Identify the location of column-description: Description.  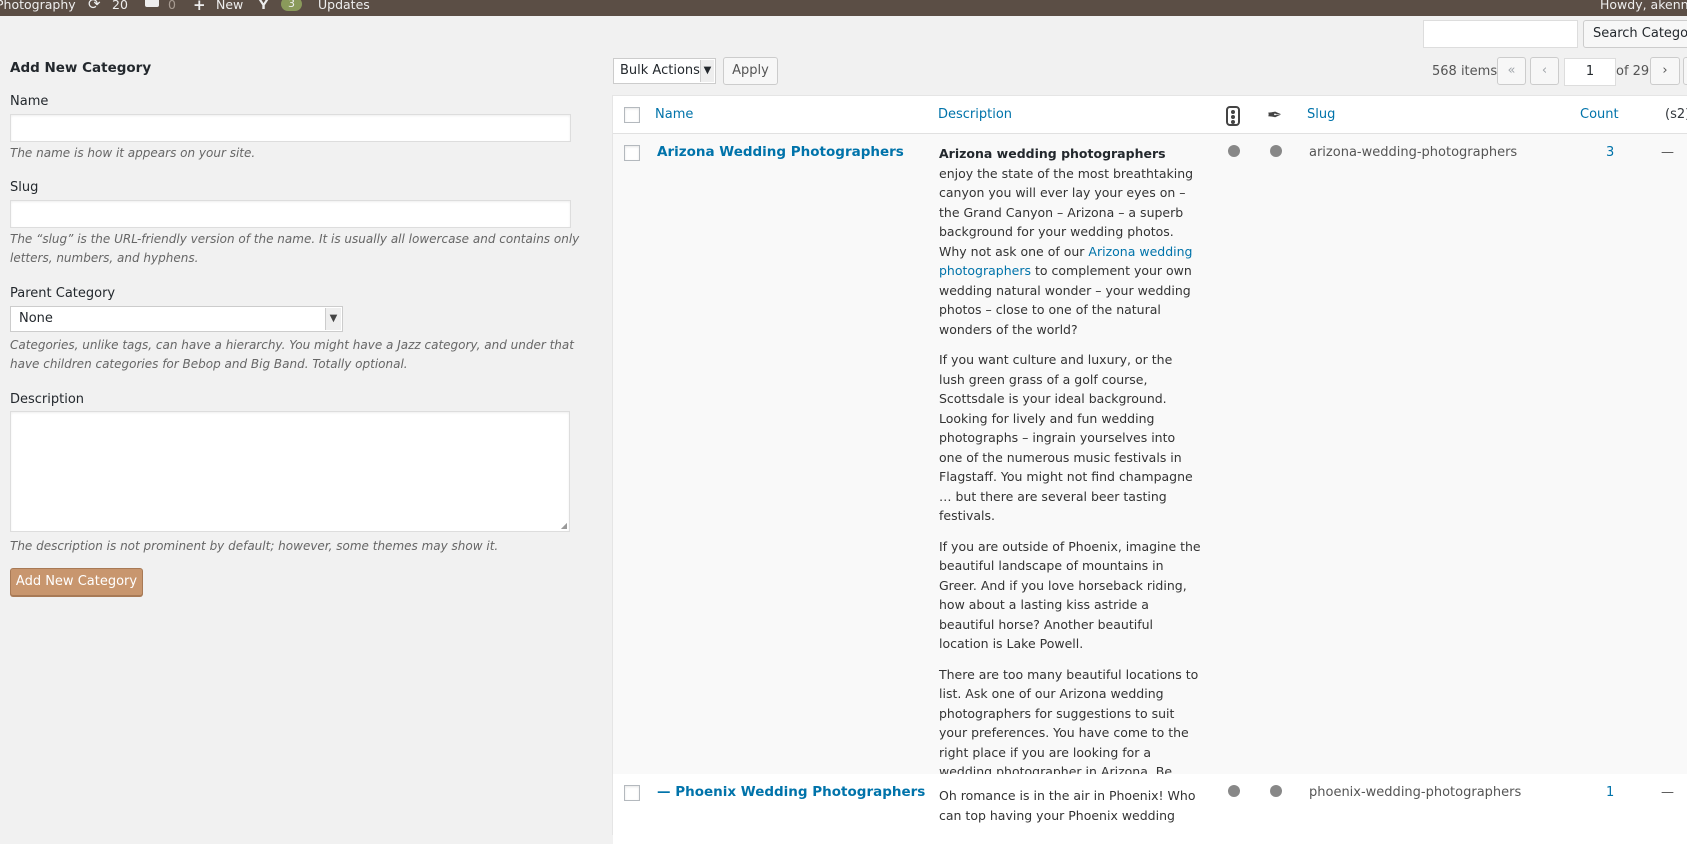
(975, 114).